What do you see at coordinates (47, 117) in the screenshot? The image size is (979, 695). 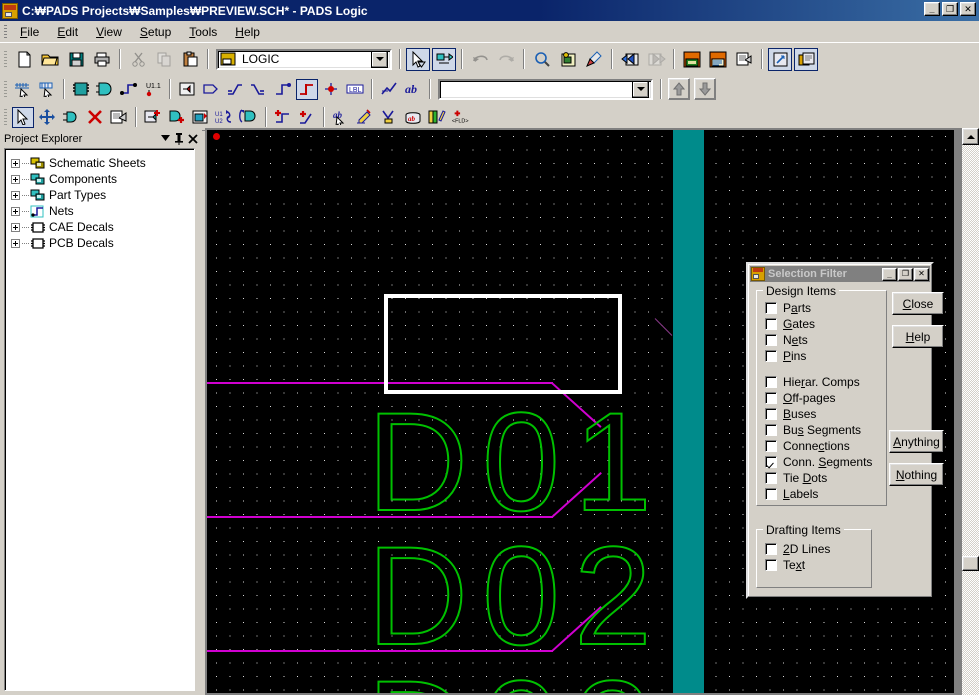 I see `move-button` at bounding box center [47, 117].